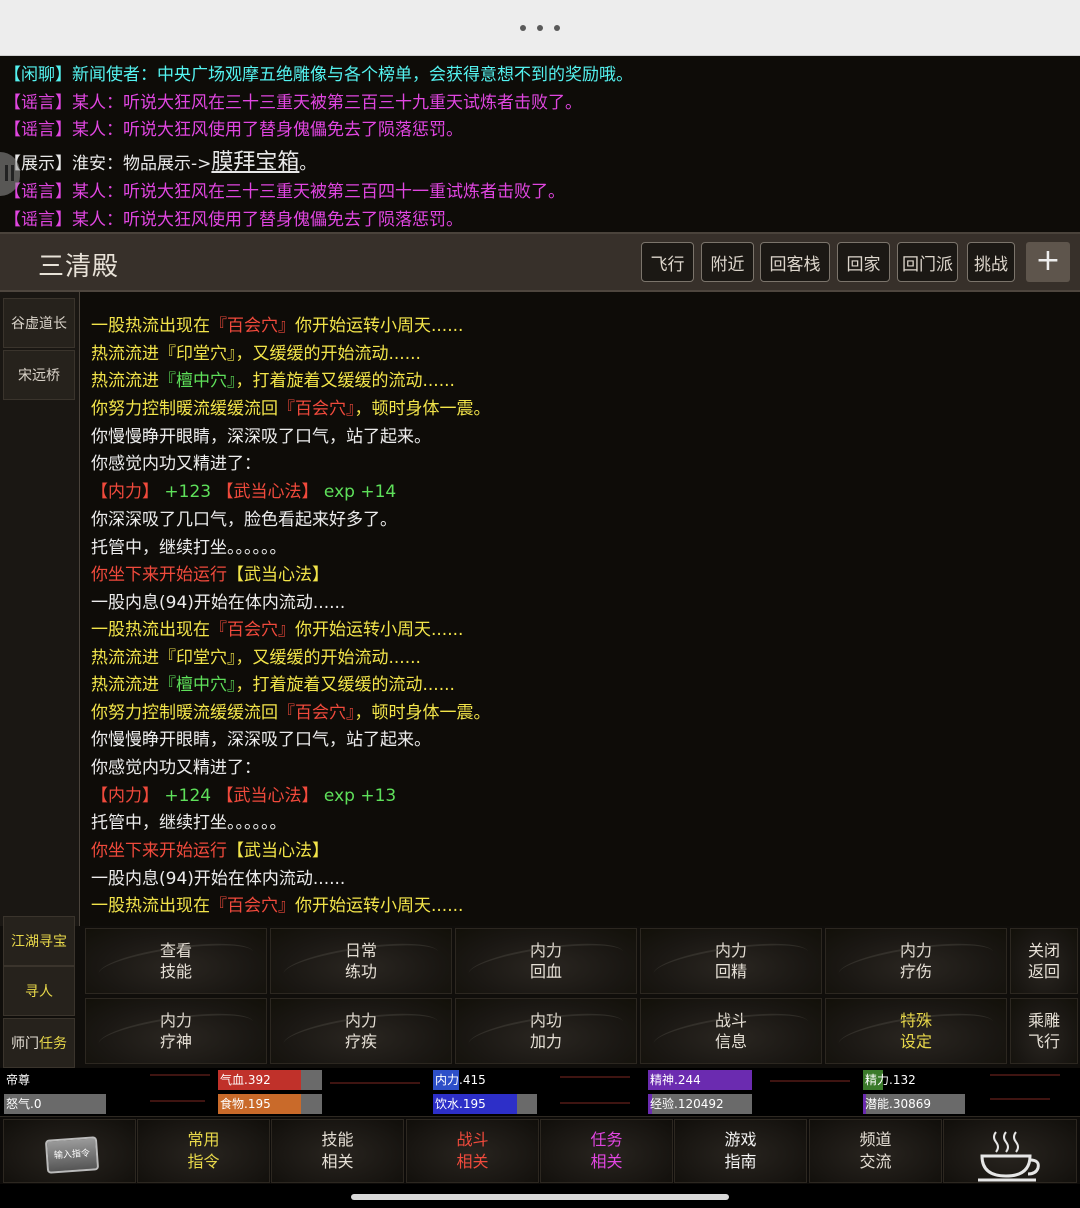  I want to click on nav-game-guide: 游戏 指南, so click(740, 1151).